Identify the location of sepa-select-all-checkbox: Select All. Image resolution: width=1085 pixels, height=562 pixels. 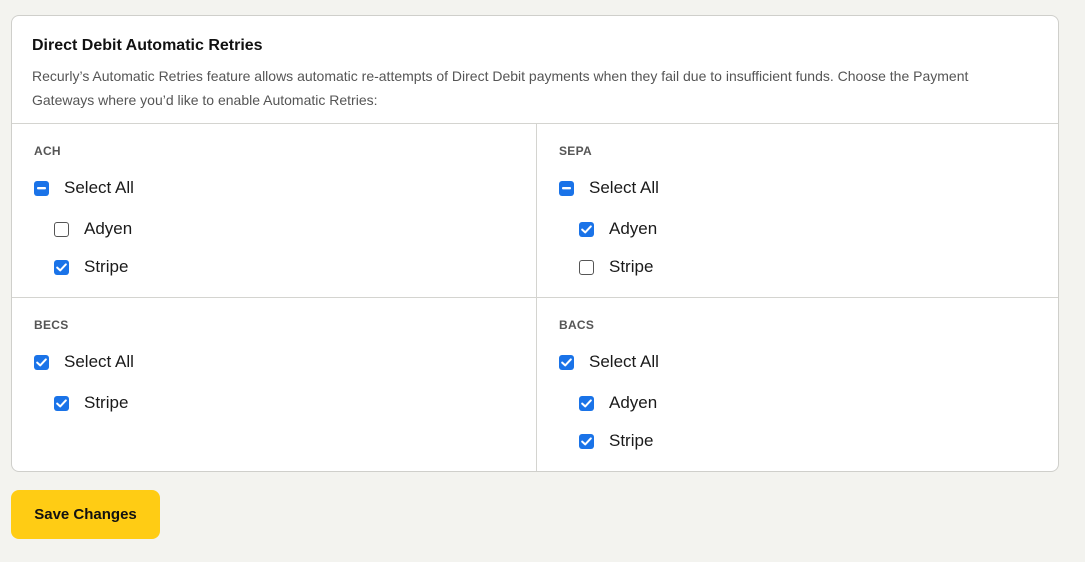
(797, 188).